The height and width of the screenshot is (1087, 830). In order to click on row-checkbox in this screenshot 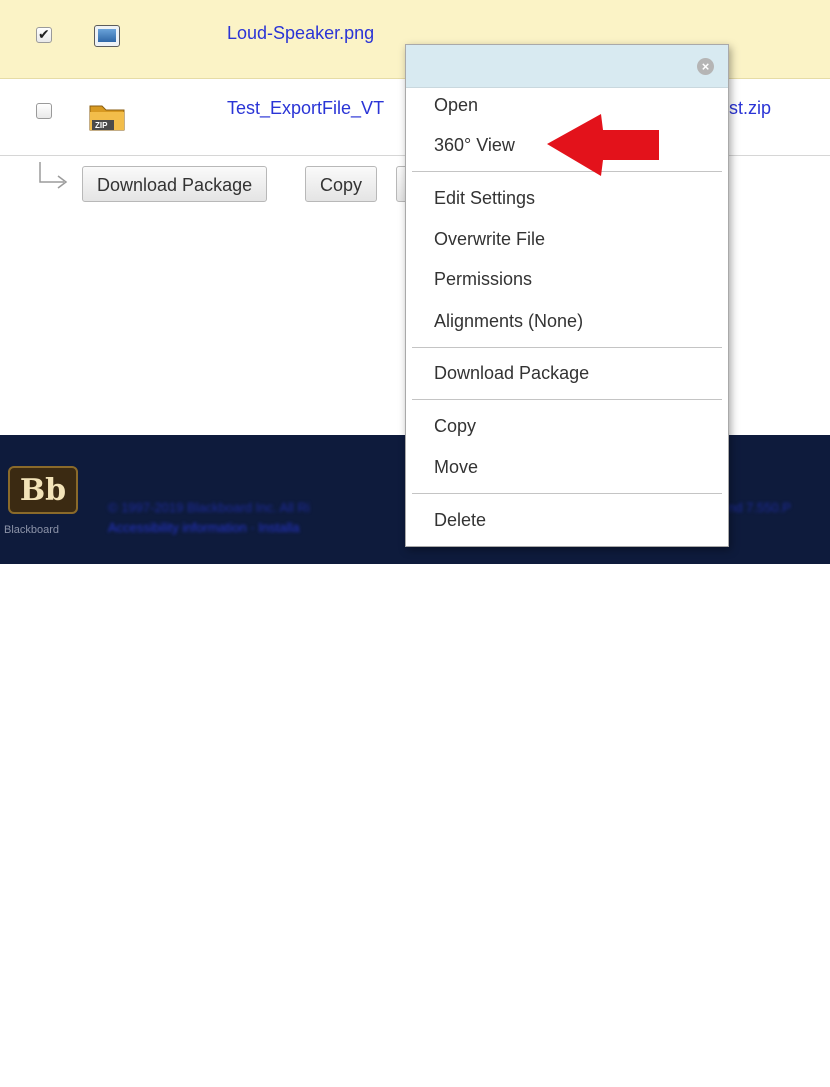, I will do `click(44, 111)`.